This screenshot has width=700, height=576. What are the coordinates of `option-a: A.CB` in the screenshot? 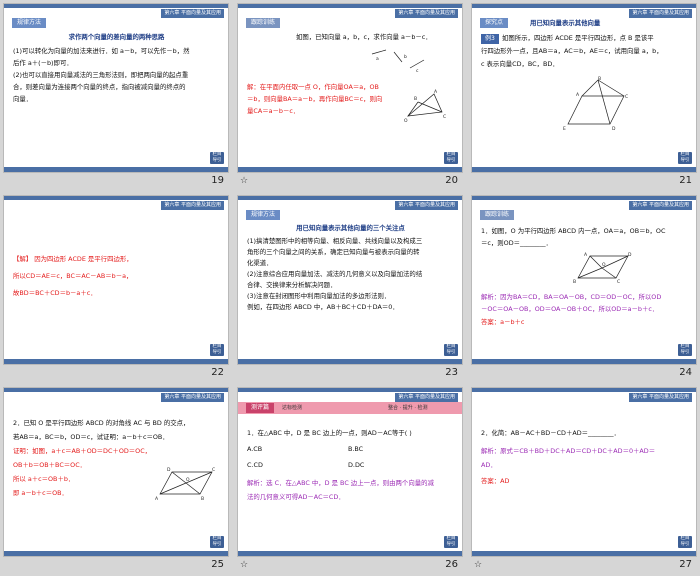 It's located at (255, 449).